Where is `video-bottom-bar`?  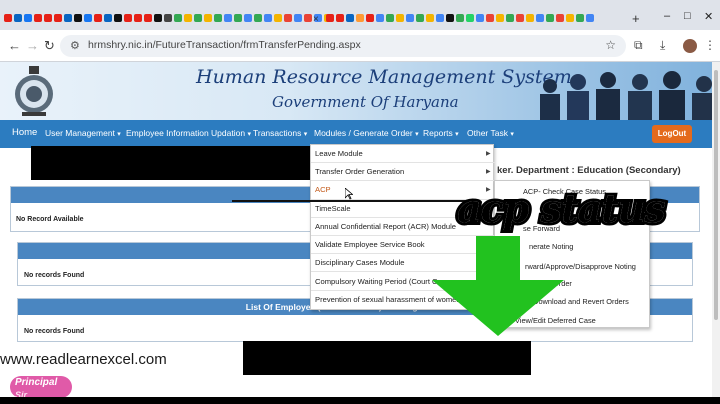
video-bottom-bar is located at coordinates (360, 400).